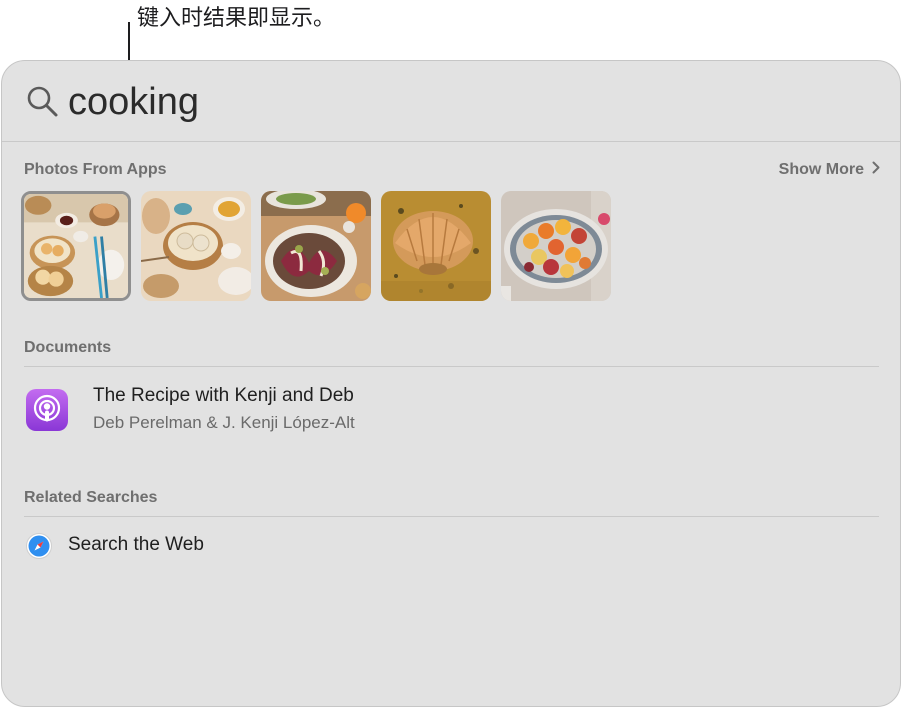 This screenshot has width=907, height=710. Describe the element at coordinates (236, 18) in the screenshot. I see `callout-annotation: 键入时结果即显示。` at that location.